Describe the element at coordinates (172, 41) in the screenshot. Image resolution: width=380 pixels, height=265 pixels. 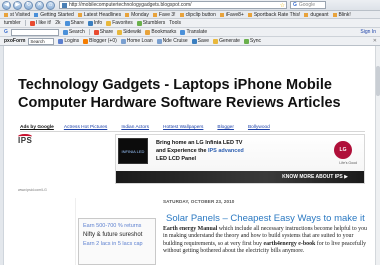
I see `nde-cruise-button: Nde Cruise` at that location.